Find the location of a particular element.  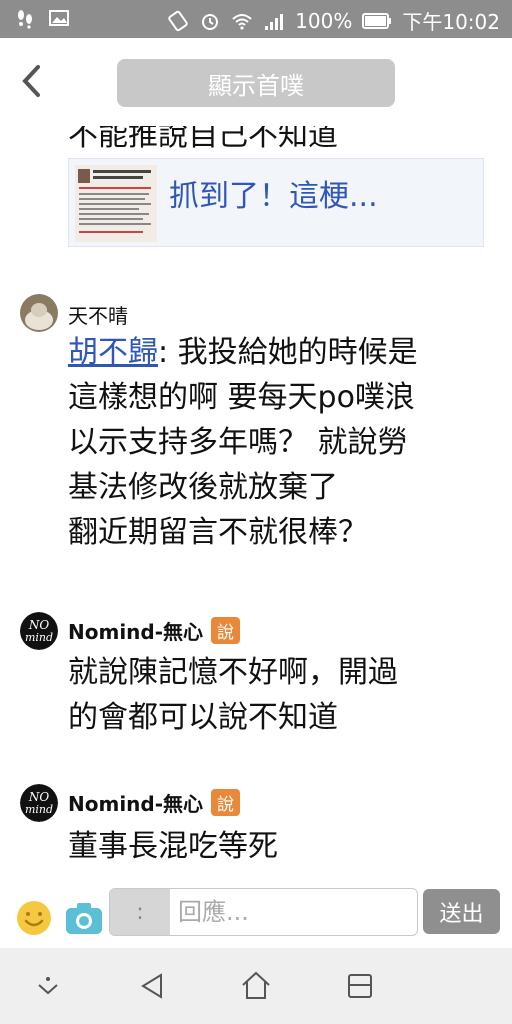

gallery-icon is located at coordinates (59, 18).